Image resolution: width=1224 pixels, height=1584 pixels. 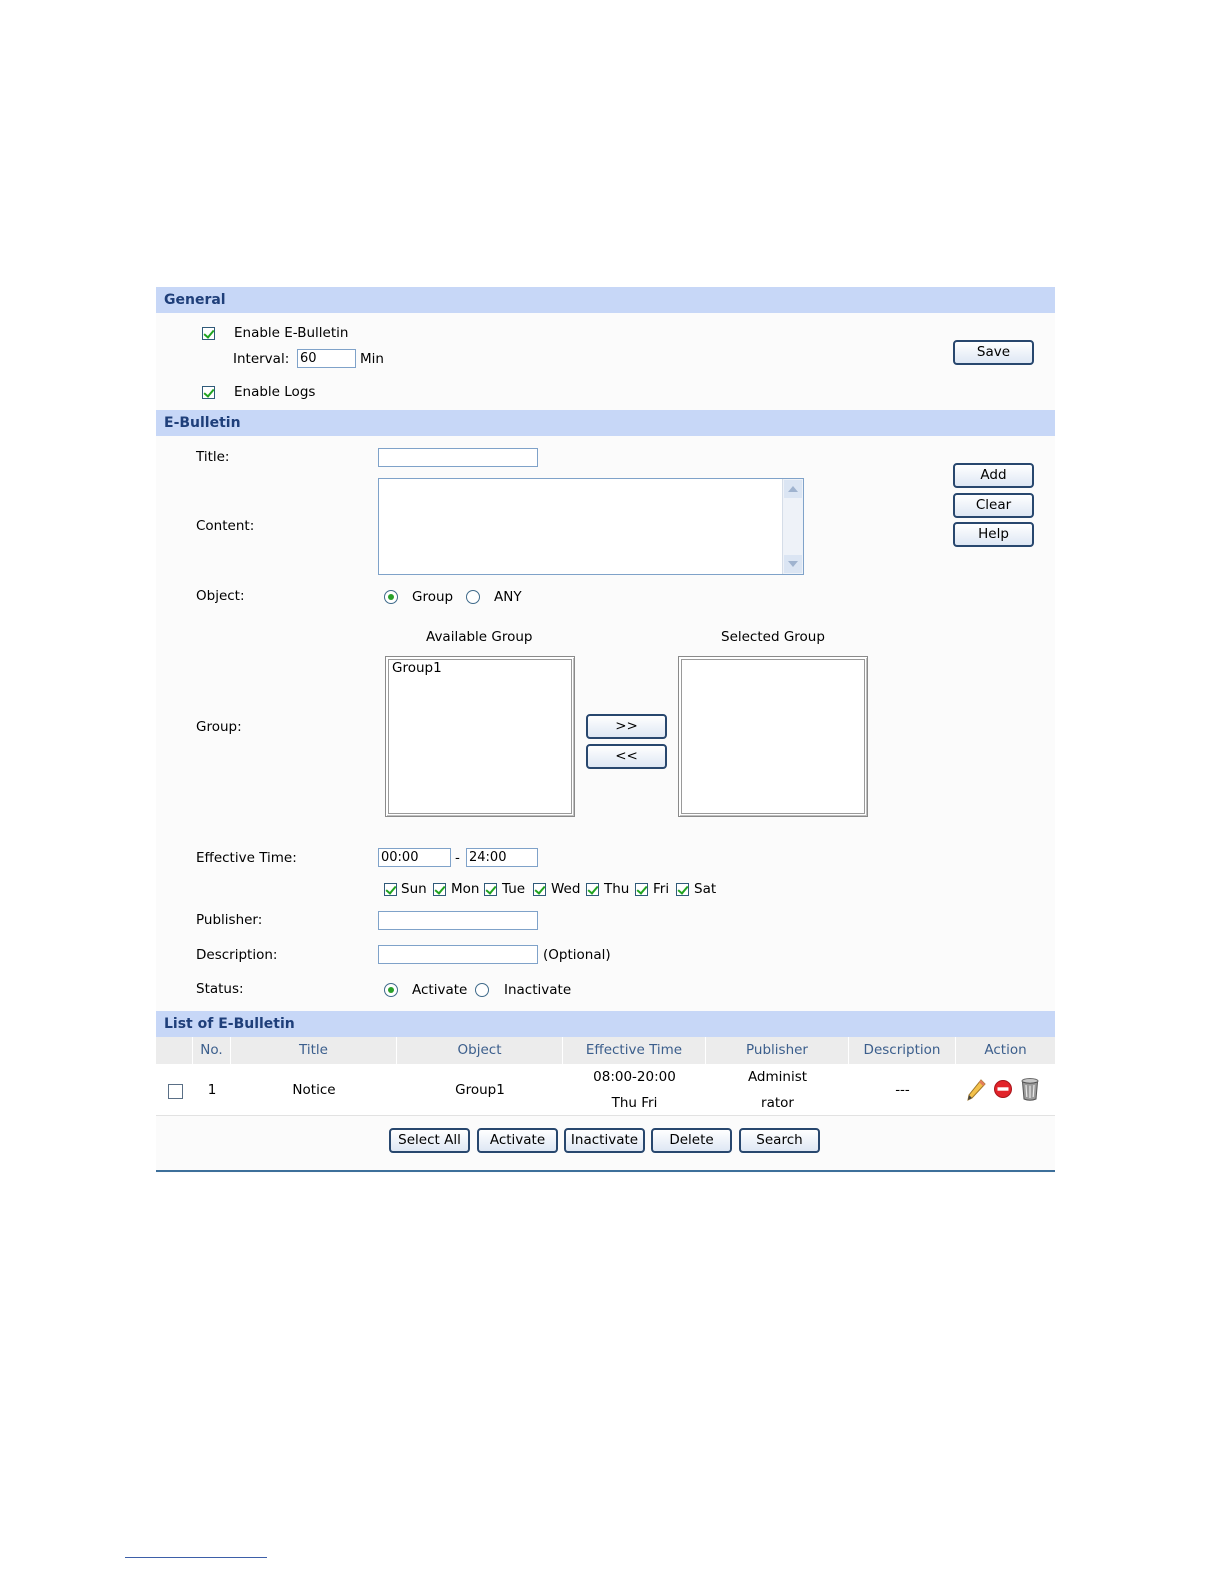 What do you see at coordinates (508, 597) in the screenshot?
I see `object-any-label: ANY` at bounding box center [508, 597].